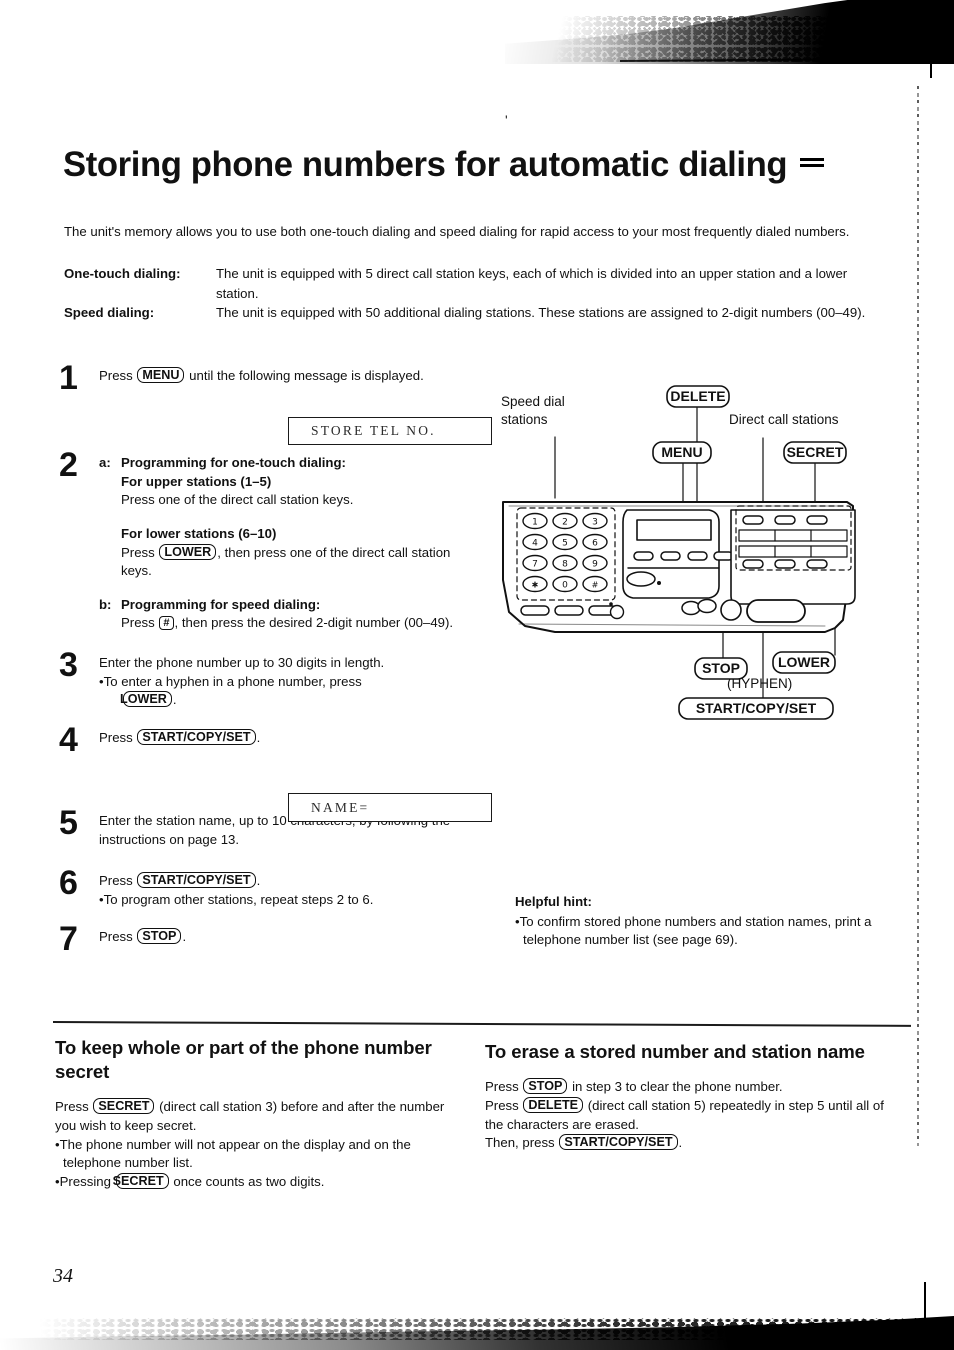 This screenshot has height=1350, width=954. What do you see at coordinates (565, 586) in the screenshot?
I see `svg-text: 0` at bounding box center [565, 586].